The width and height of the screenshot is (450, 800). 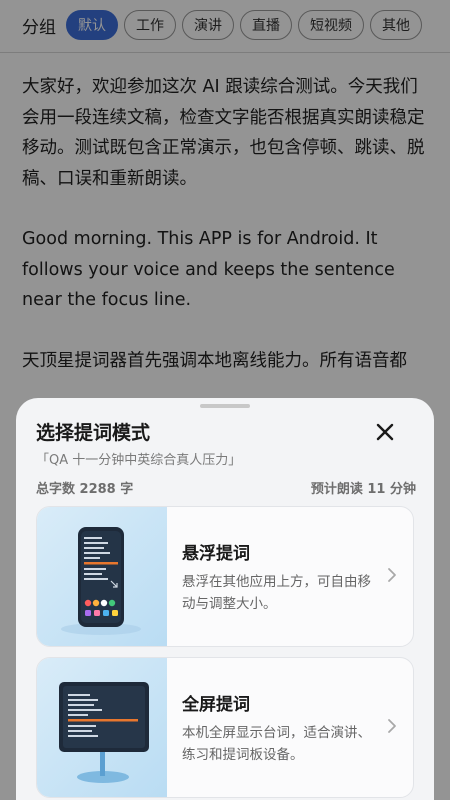 What do you see at coordinates (102, 576) in the screenshot?
I see `floating-phone-illustration` at bounding box center [102, 576].